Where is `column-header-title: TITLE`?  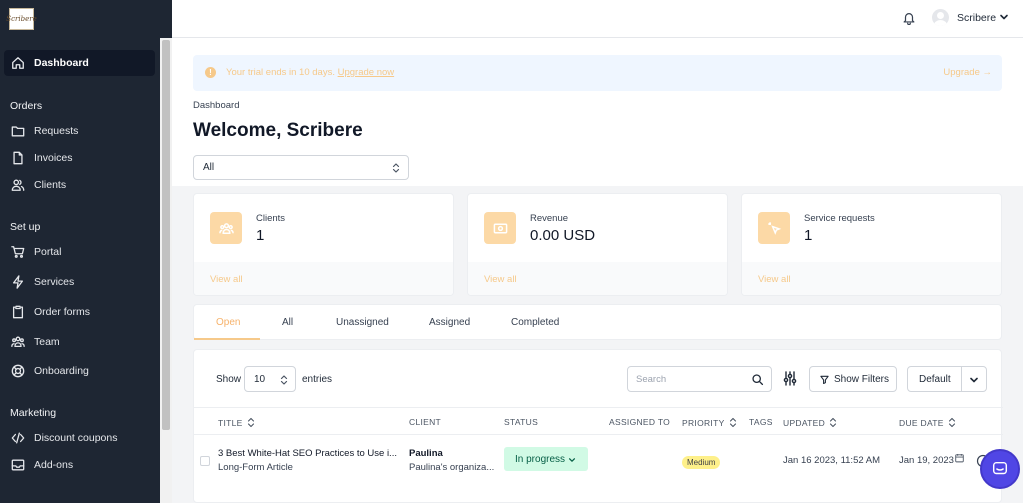
column-header-title: TITLE is located at coordinates (236, 422).